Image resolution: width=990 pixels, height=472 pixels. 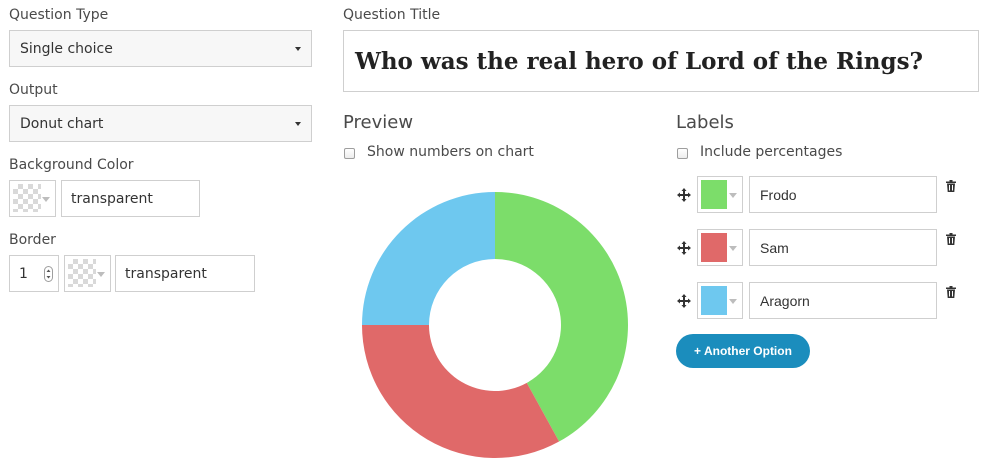 I want to click on include-percentages-checkbox, so click(x=682, y=153).